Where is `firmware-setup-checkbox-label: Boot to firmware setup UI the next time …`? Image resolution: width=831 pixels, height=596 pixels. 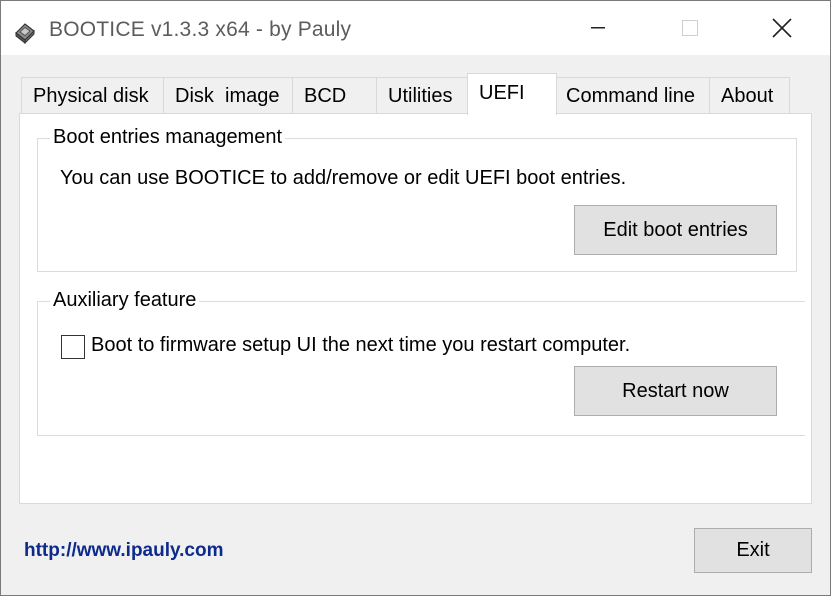 firmware-setup-checkbox-label: Boot to firmware setup UI the next time … is located at coordinates (360, 345).